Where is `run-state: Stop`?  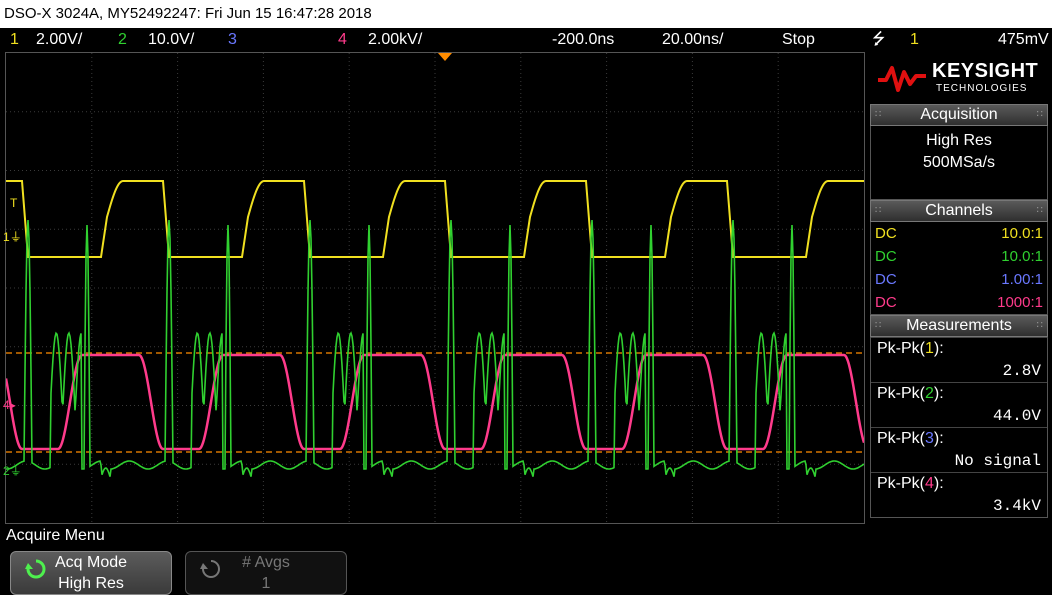
run-state: Stop is located at coordinates (798, 40).